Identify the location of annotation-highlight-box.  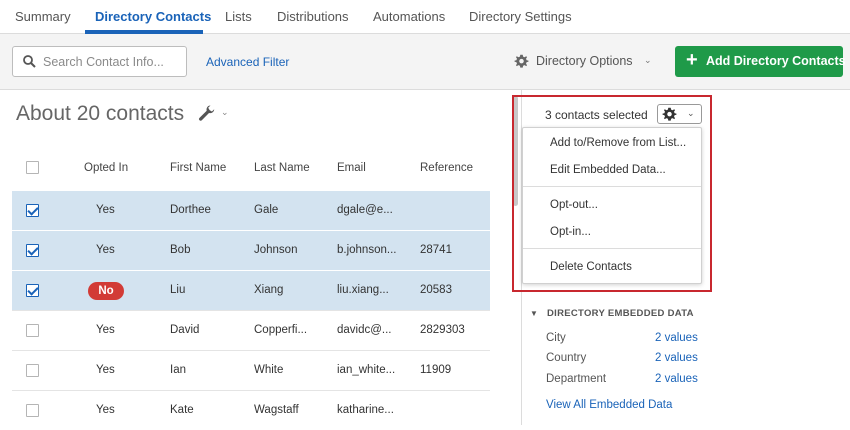
(612, 193).